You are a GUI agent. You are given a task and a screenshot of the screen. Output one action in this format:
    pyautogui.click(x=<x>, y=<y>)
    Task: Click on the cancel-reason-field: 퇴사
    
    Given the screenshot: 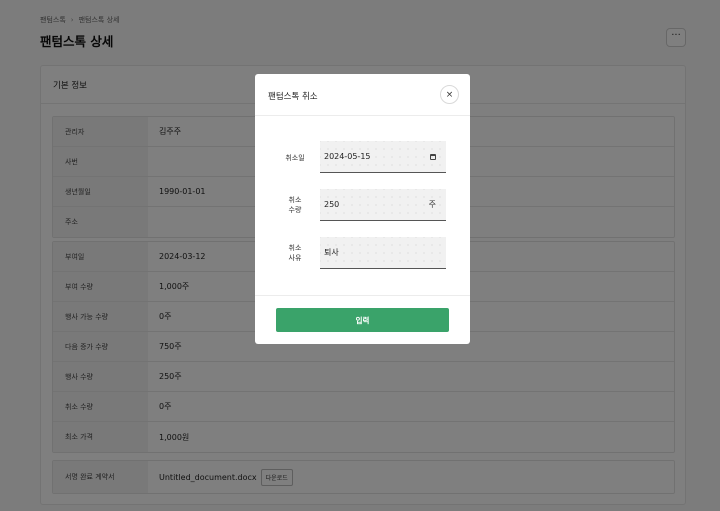 What is the action you would take?
    pyautogui.click(x=383, y=253)
    